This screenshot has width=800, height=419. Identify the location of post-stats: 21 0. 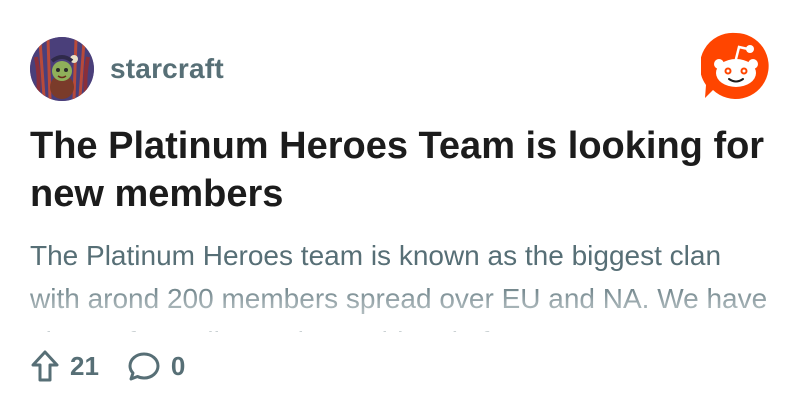
(121, 366).